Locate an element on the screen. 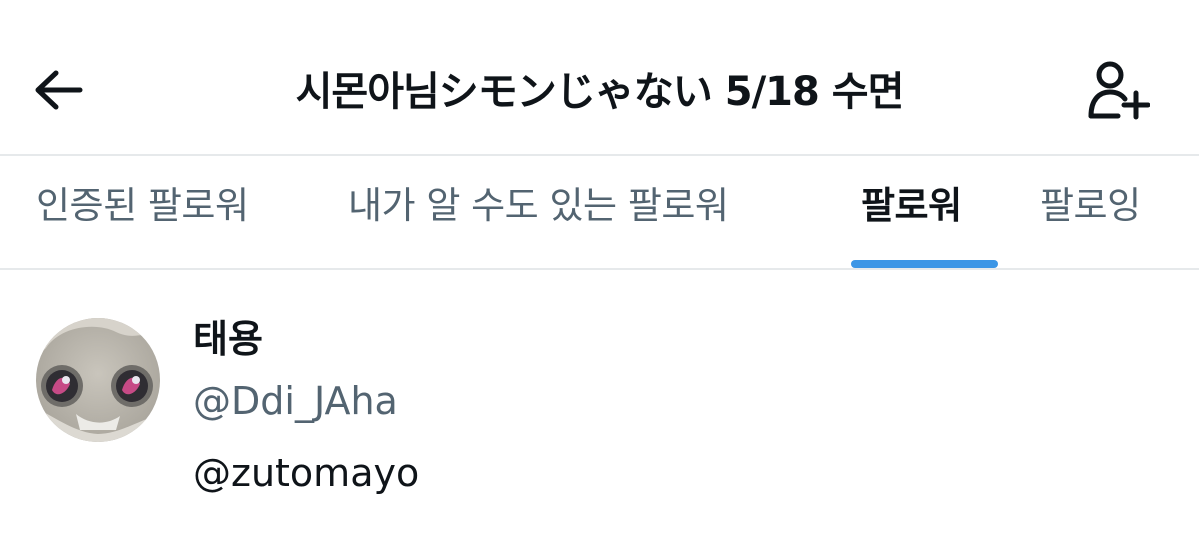 The image size is (1199, 538). arrow-left-icon is located at coordinates (59, 90).